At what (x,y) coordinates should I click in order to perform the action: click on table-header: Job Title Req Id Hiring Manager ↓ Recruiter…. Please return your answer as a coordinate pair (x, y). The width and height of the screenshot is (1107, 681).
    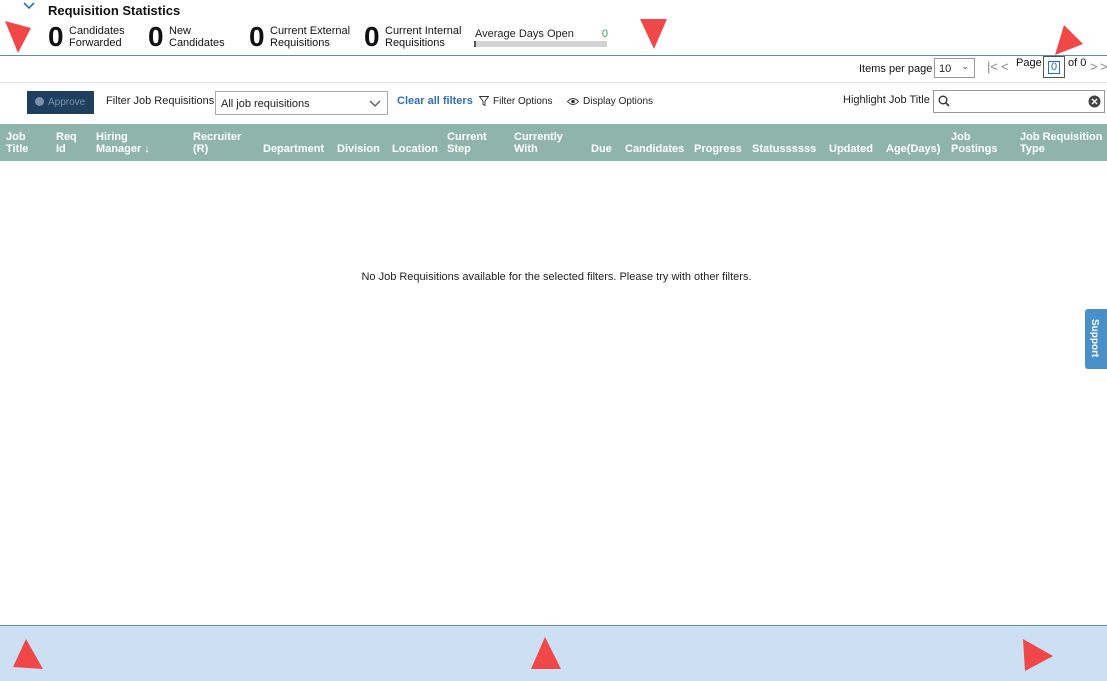
    Looking at the image, I should click on (553, 142).